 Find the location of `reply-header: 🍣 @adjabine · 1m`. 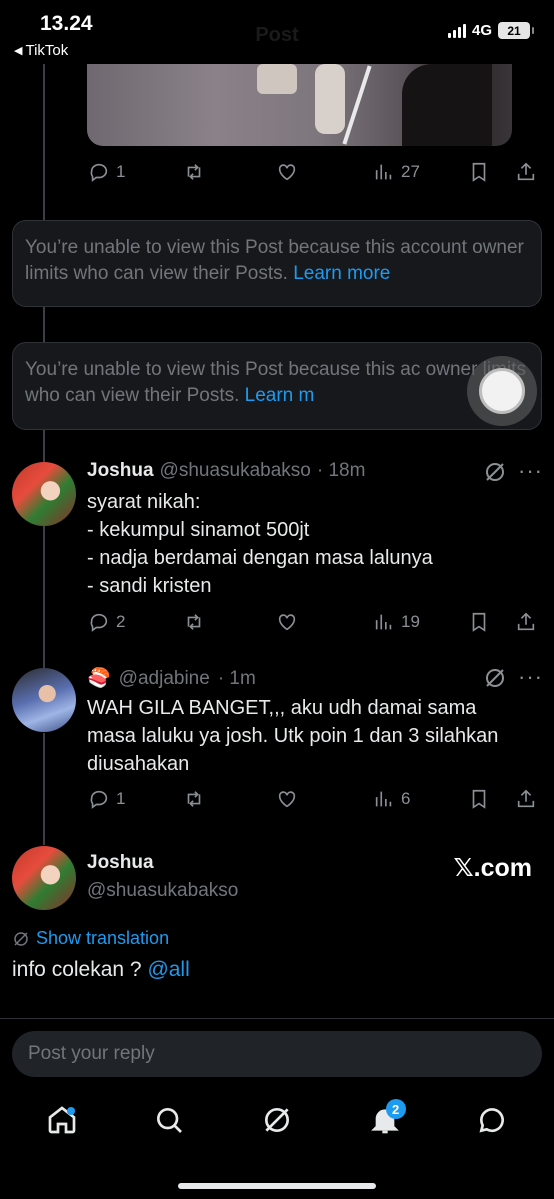

reply-header: 🍣 @adjabine · 1m is located at coordinates (171, 678).